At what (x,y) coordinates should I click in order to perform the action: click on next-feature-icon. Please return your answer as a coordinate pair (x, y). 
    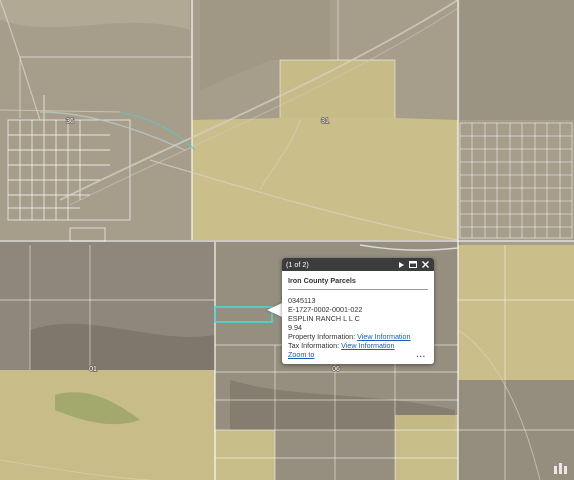
    Looking at the image, I should click on (401, 265).